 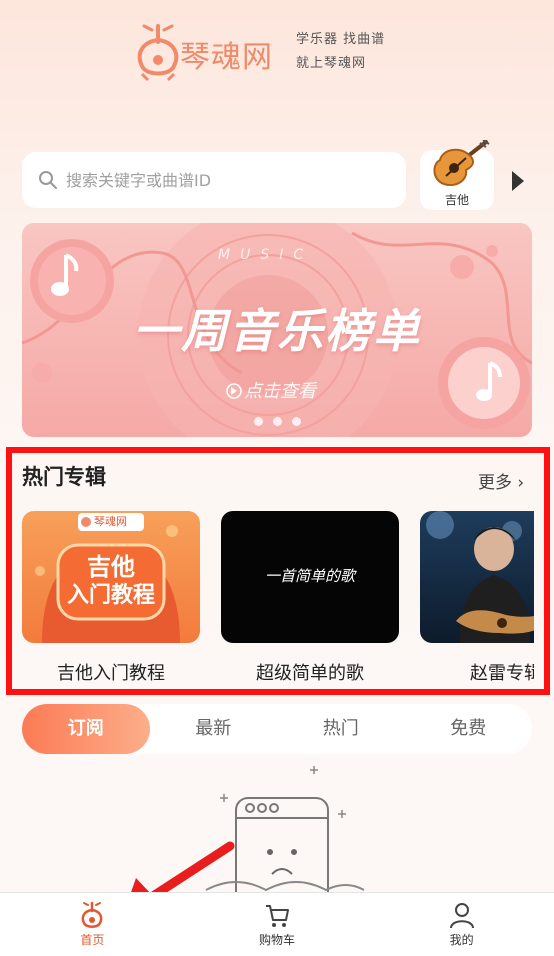 What do you see at coordinates (277, 916) in the screenshot?
I see `cart-icon` at bounding box center [277, 916].